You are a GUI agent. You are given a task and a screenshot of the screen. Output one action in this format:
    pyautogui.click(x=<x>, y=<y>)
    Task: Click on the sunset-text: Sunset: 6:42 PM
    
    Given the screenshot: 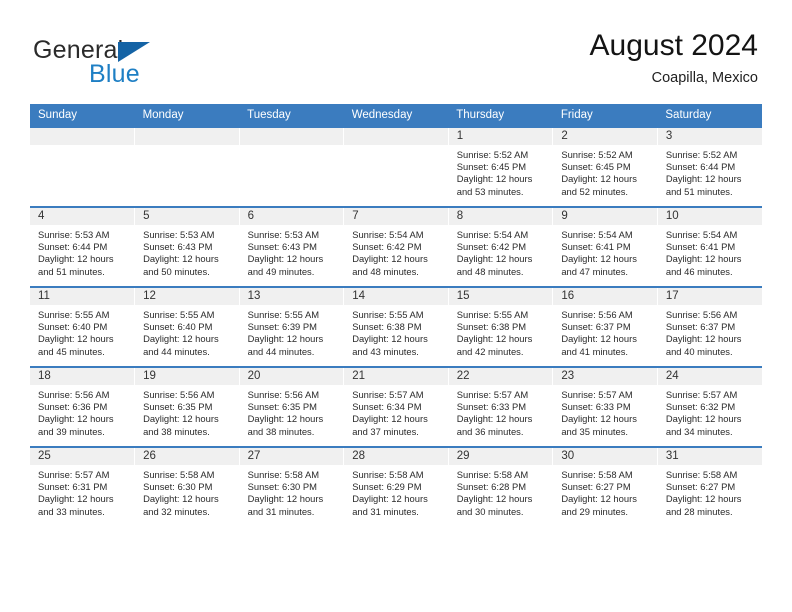 What is the action you would take?
    pyautogui.click(x=491, y=247)
    